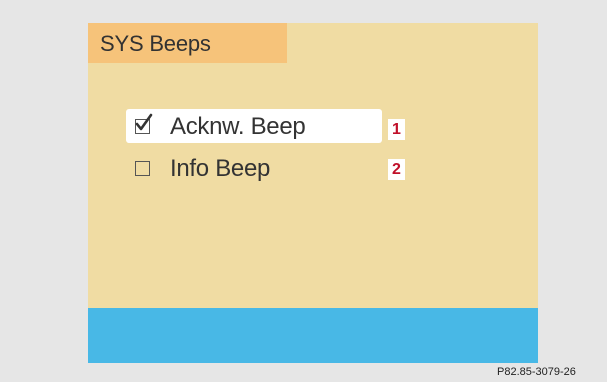 This screenshot has height=382, width=607. I want to click on option-label-acknw-beep: Ackn​w. Beep, so click(238, 126).